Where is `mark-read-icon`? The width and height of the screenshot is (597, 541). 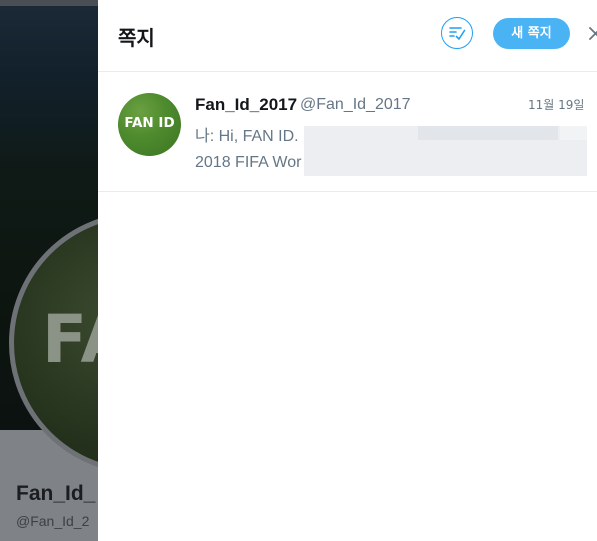 mark-read-icon is located at coordinates (457, 33).